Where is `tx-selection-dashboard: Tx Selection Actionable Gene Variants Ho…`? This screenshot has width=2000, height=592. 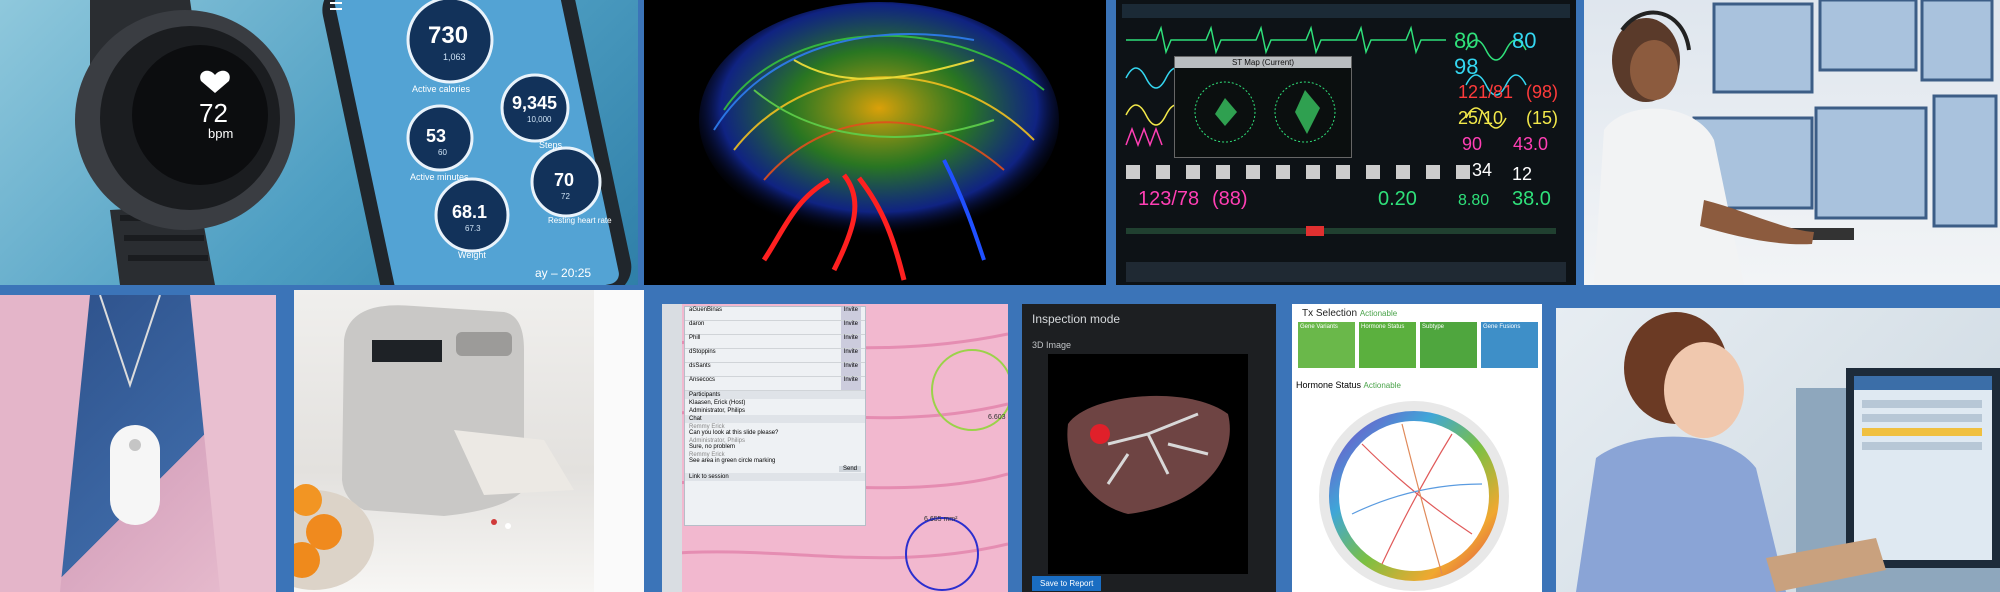 tx-selection-dashboard: Tx Selection Actionable Gene Variants Ho… is located at coordinates (1417, 448).